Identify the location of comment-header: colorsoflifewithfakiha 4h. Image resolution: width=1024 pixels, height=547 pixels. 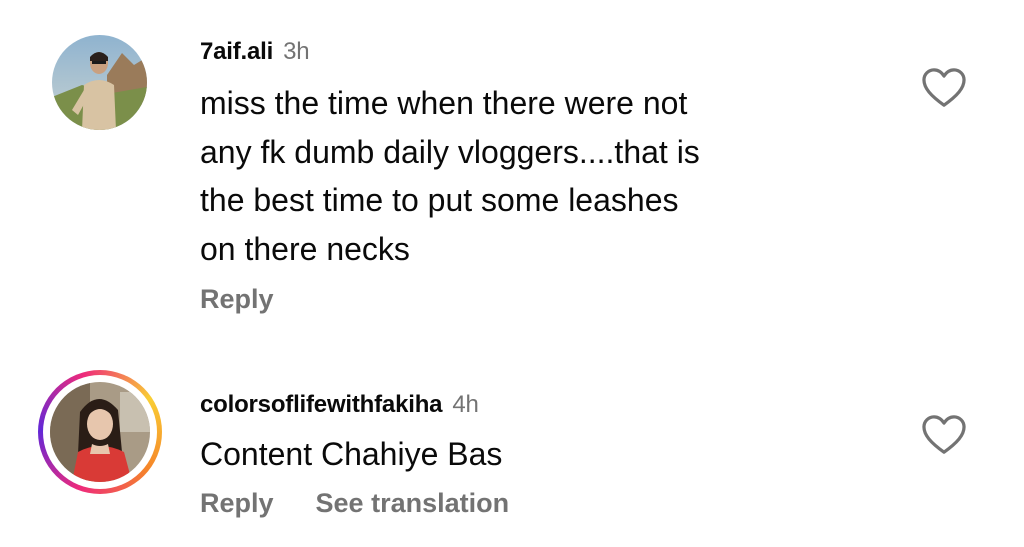
(339, 405).